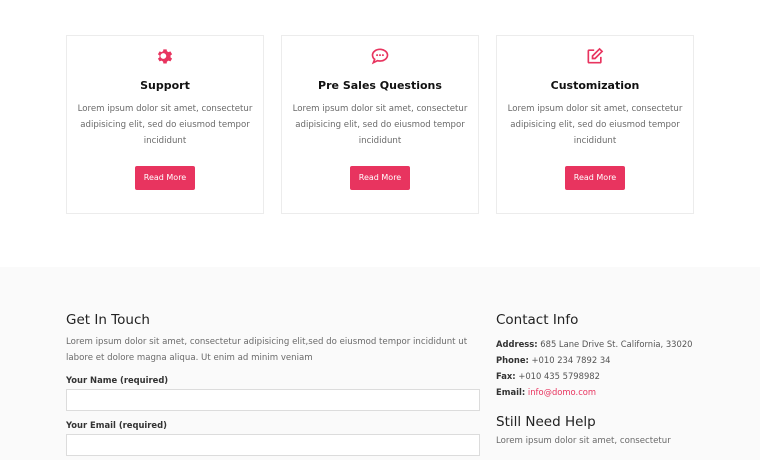 The width and height of the screenshot is (760, 460). Describe the element at coordinates (506, 376) in the screenshot. I see `fax-label: Fax:` at that location.